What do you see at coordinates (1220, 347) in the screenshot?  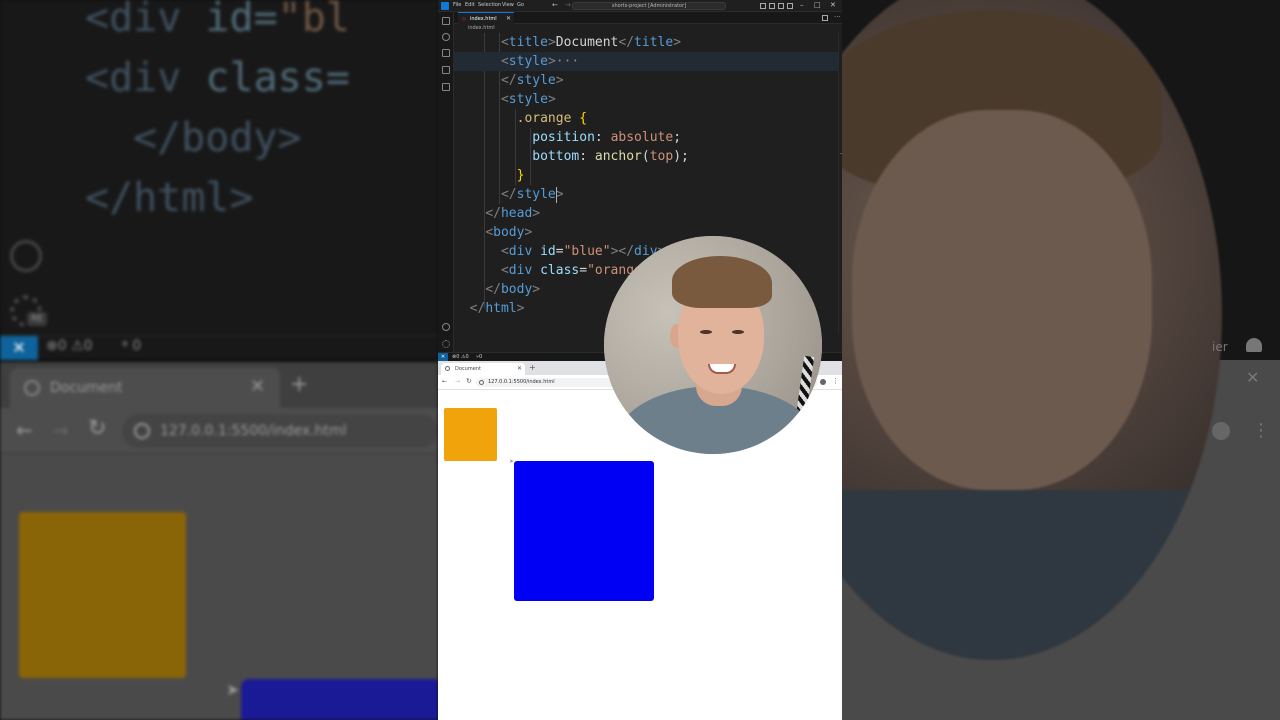 I see `background-status-text: ier` at bounding box center [1220, 347].